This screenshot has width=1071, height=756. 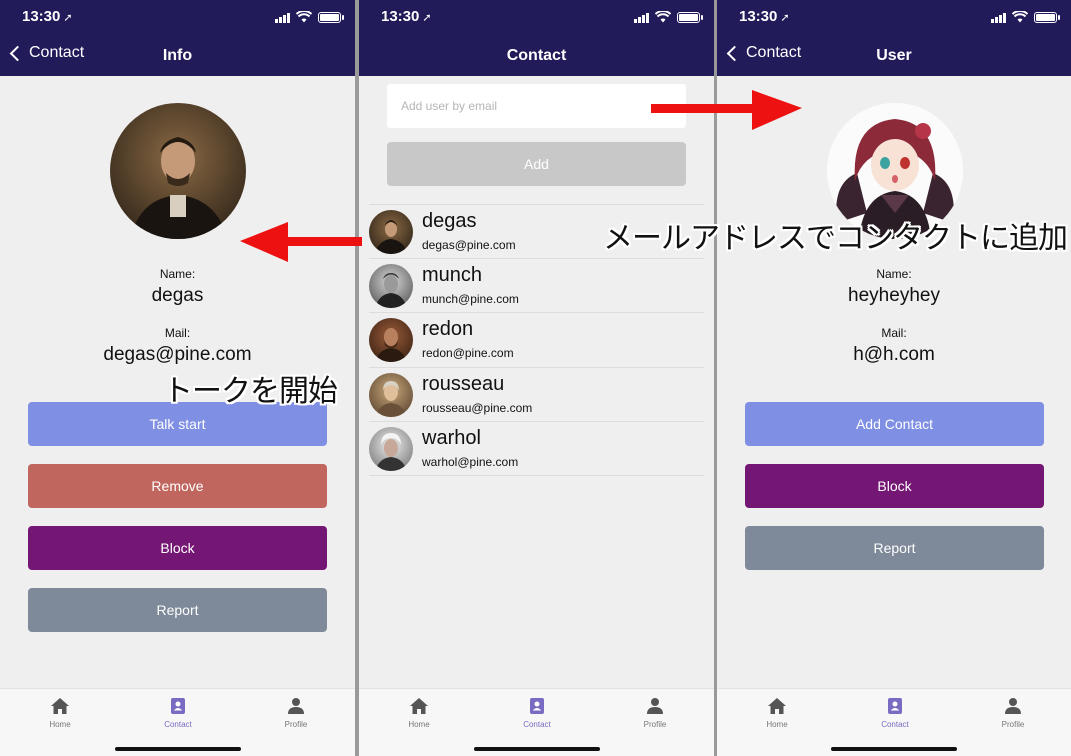 I want to click on arrow-left, so click(x=301, y=242).